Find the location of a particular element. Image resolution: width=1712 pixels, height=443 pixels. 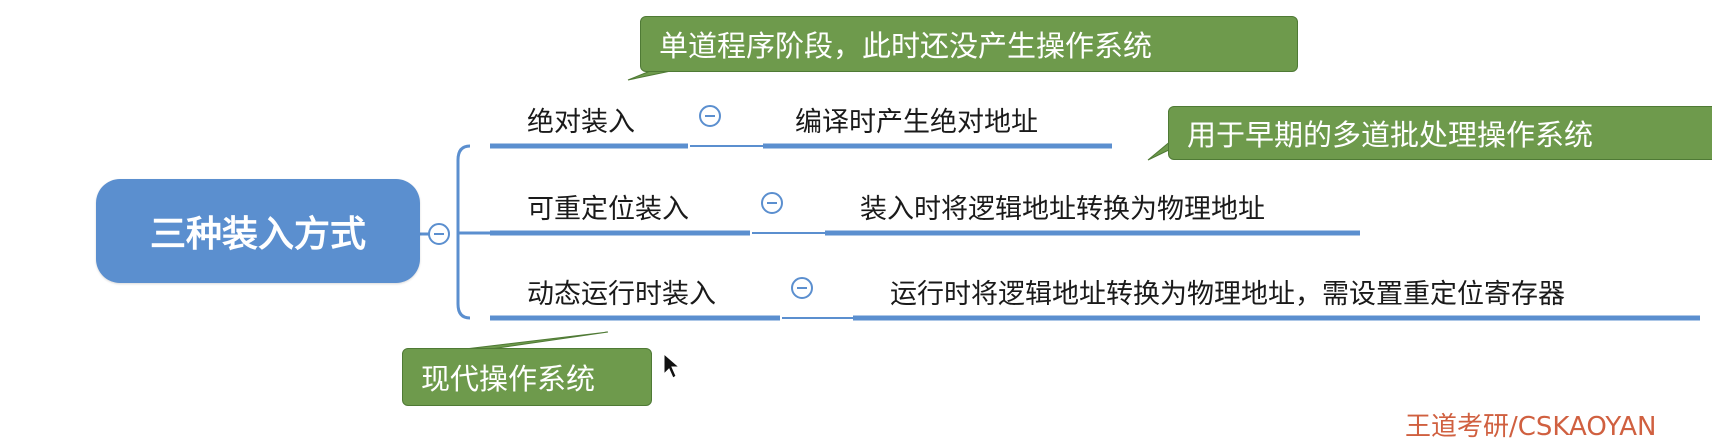

root-node: 三种装入方式 is located at coordinates (258, 231).